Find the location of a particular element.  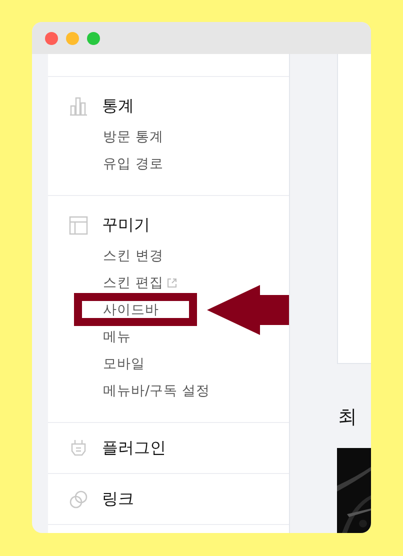

menu-link: 스킨 편집 is located at coordinates (140, 283).